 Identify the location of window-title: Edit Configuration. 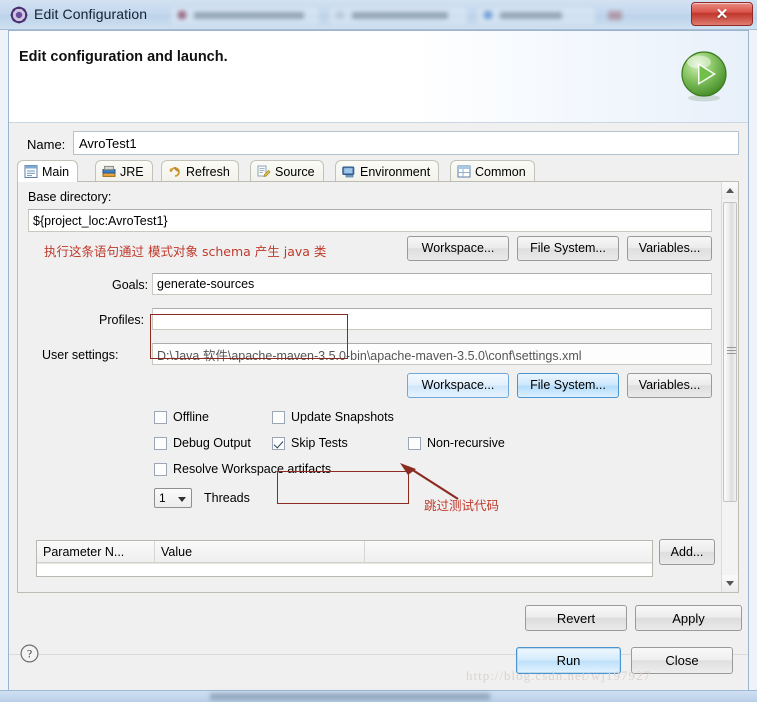
(91, 14).